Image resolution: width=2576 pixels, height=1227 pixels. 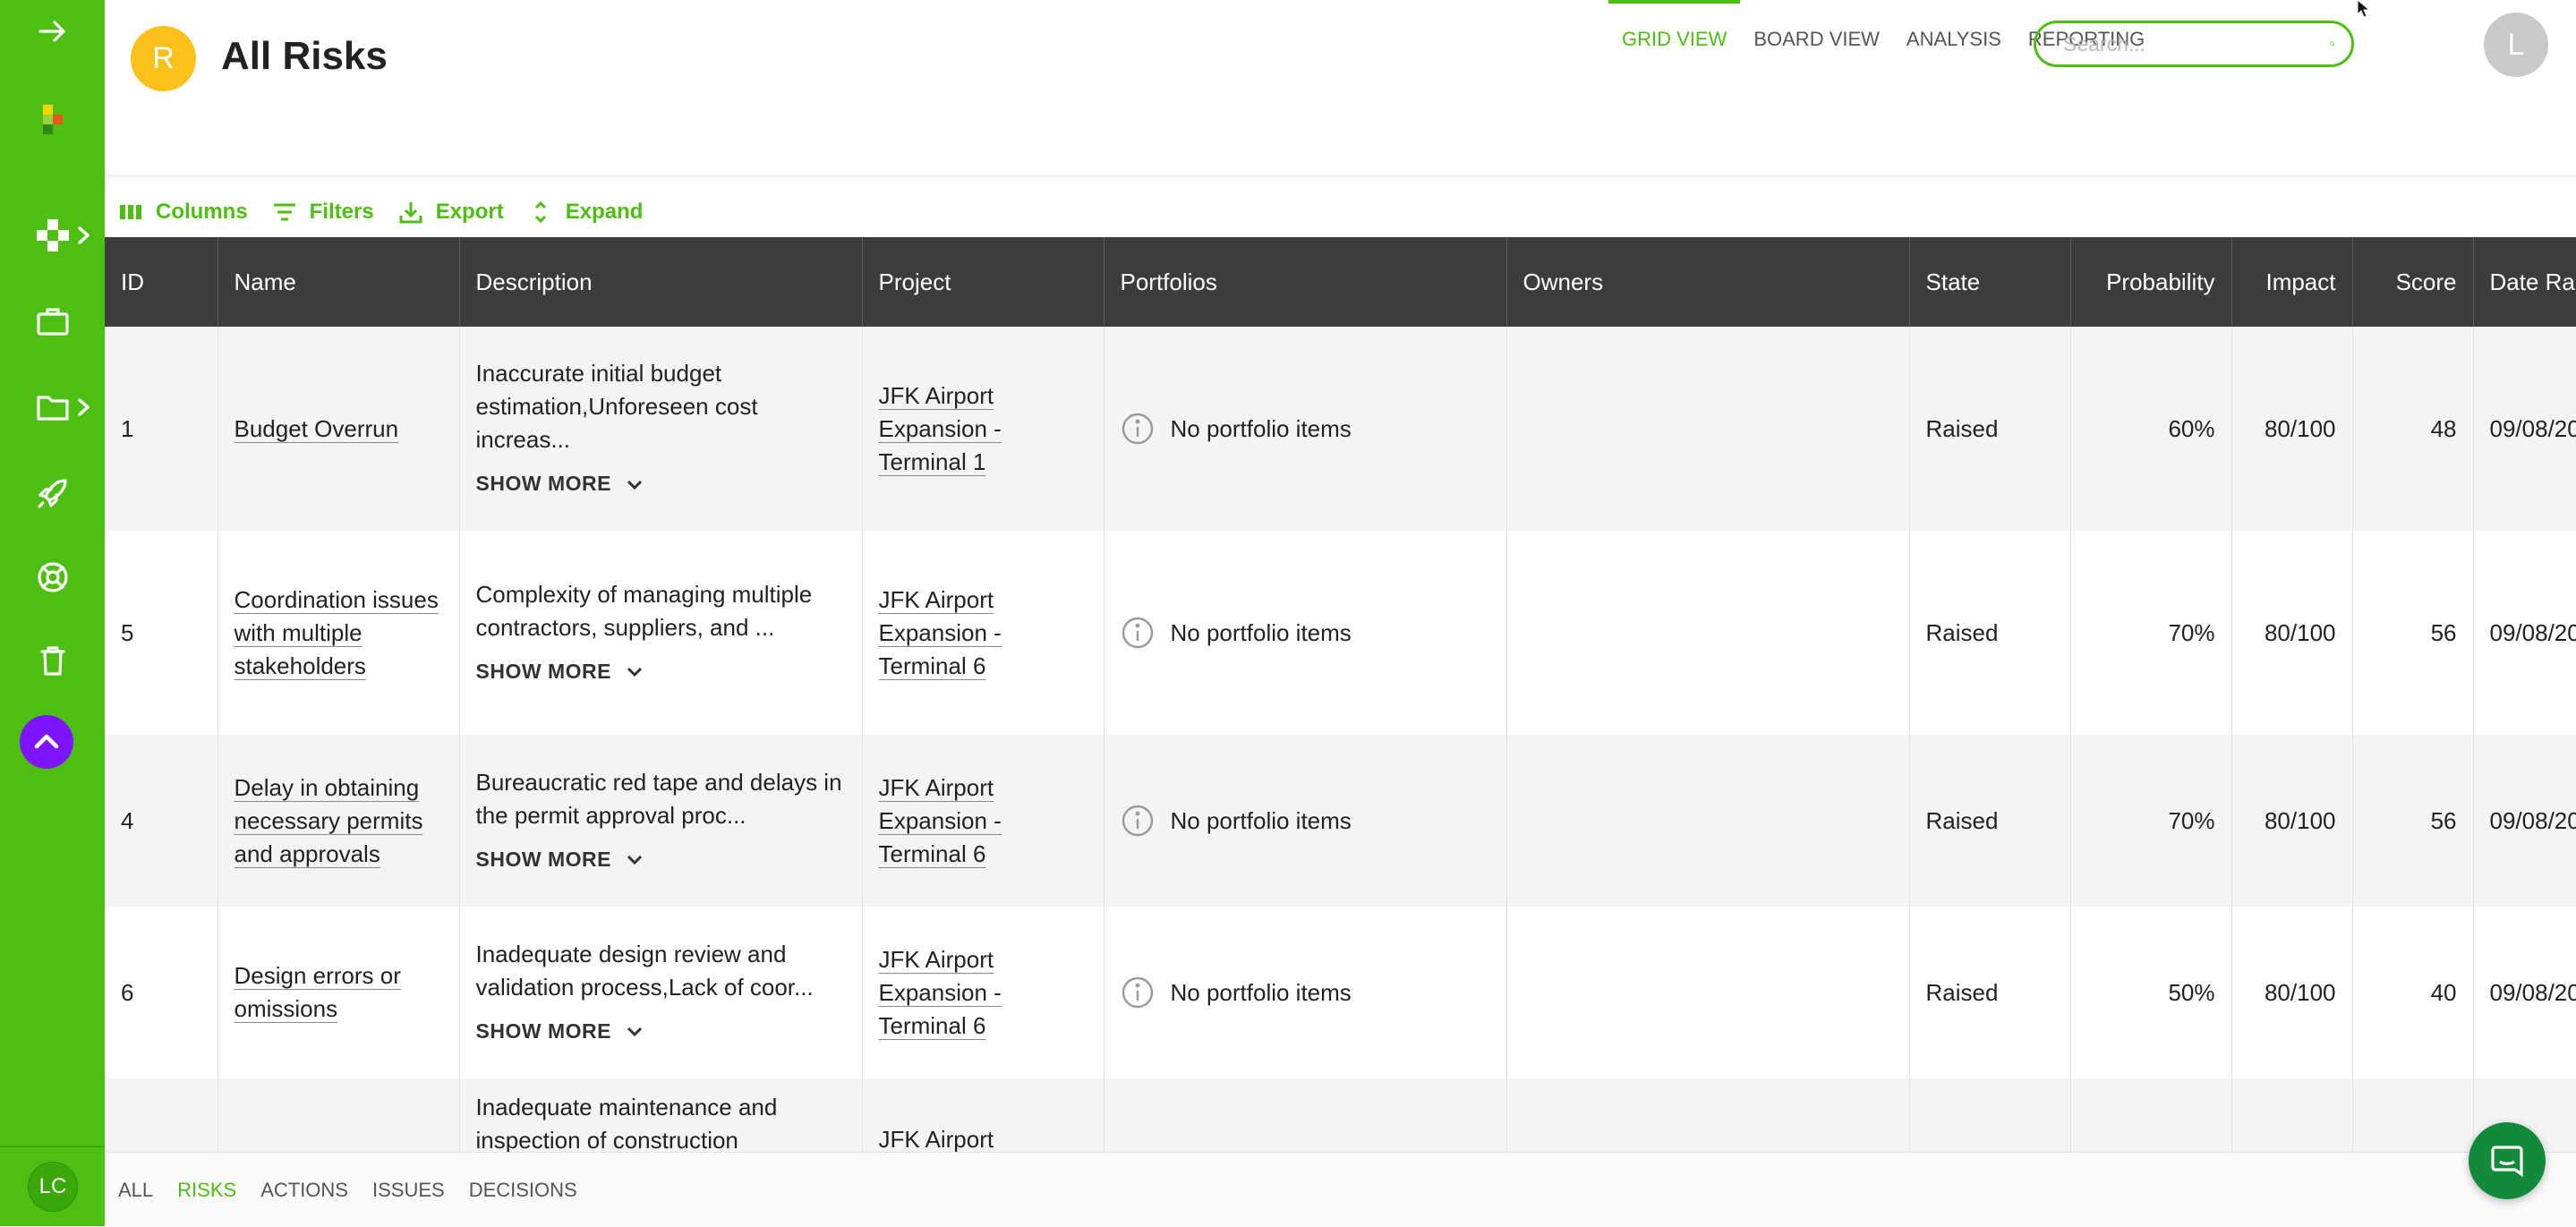 What do you see at coordinates (135, 1191) in the screenshot?
I see `bottom-tab-all: ALL` at bounding box center [135, 1191].